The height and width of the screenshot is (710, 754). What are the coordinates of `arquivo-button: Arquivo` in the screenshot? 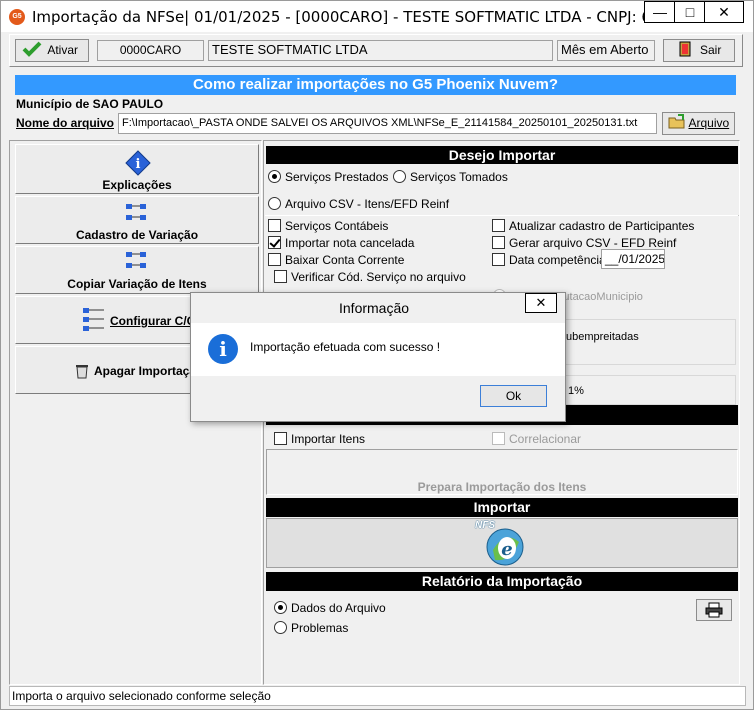 It's located at (698, 123).